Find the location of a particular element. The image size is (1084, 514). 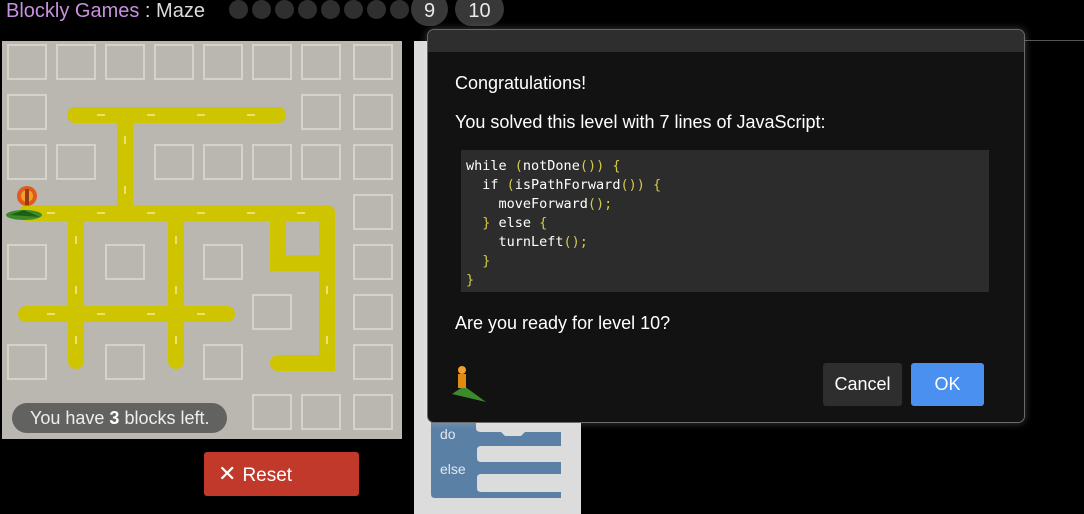

congratulations-text: Congratulations! is located at coordinates (521, 83).